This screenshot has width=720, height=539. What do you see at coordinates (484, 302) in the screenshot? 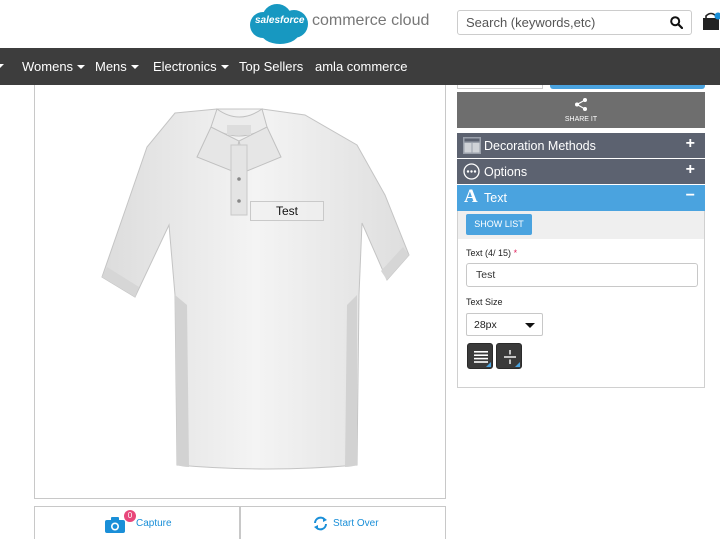
I see `text-size-label: Text Size` at bounding box center [484, 302].